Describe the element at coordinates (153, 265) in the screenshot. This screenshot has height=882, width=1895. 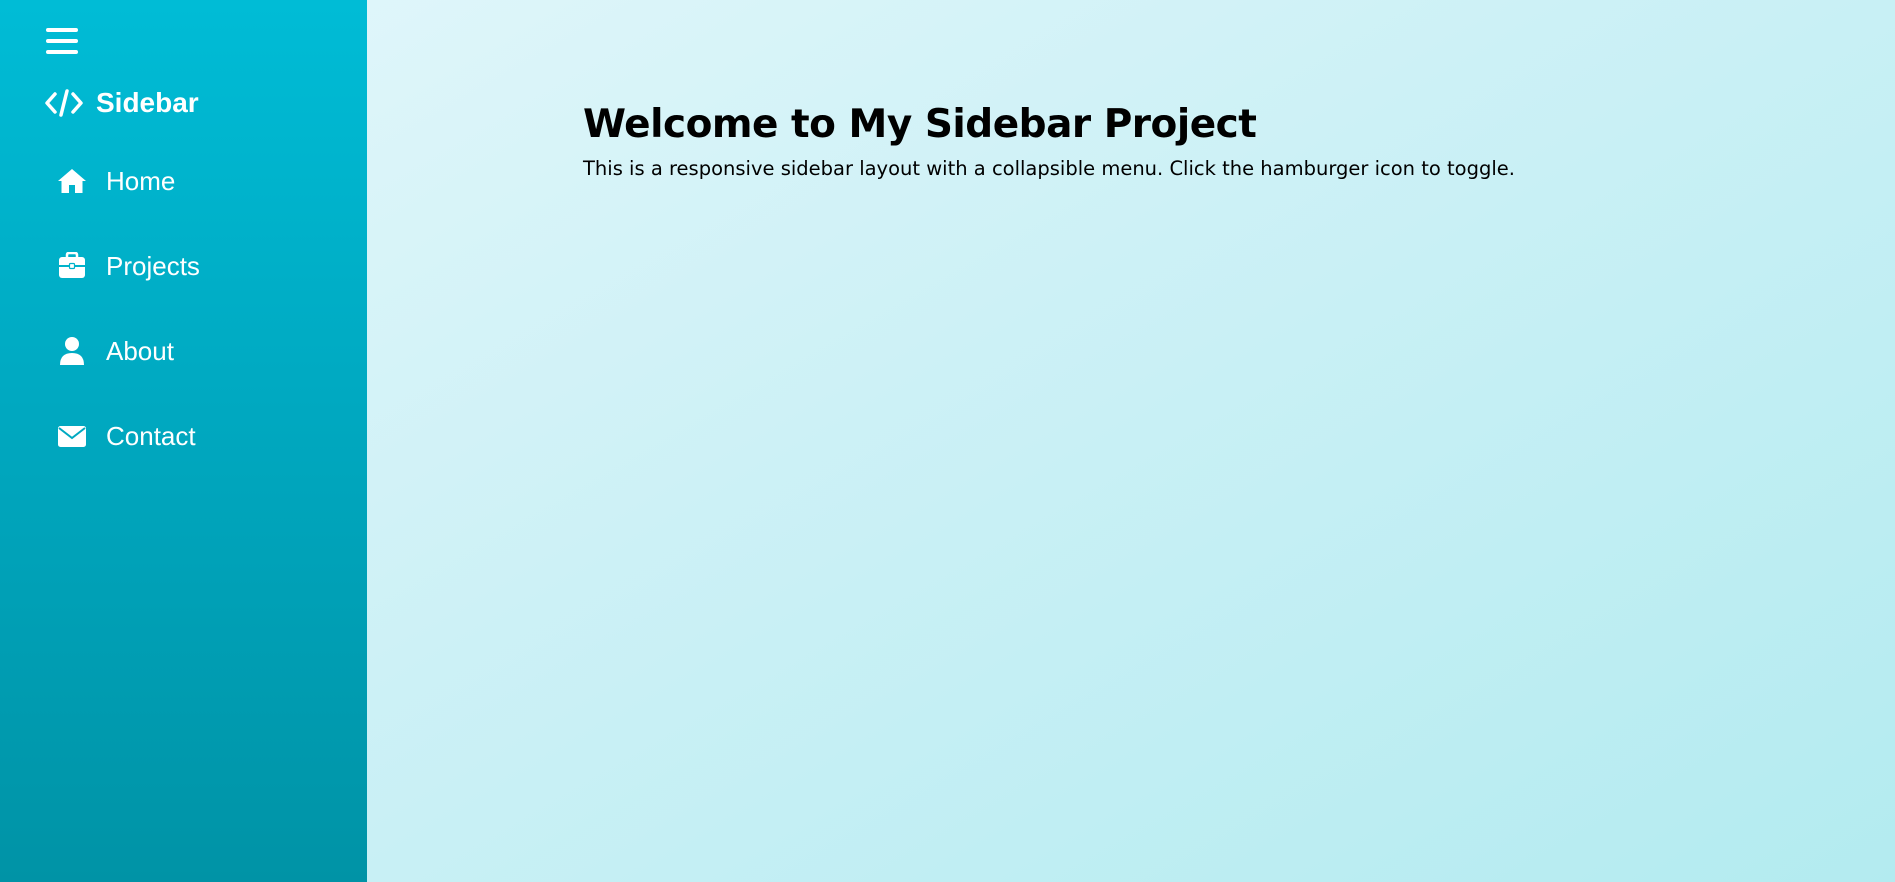
I see `sidebar-item-label: Projects` at that location.